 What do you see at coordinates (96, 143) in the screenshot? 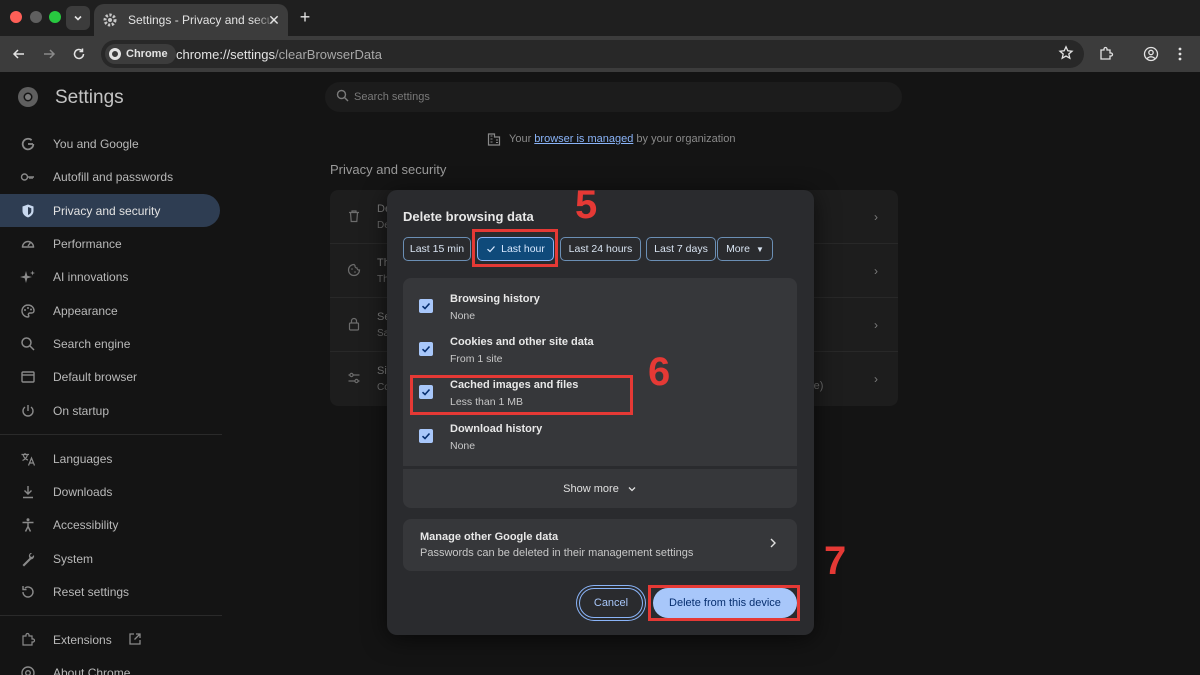
I see `sidebar-item-label: You and Google` at bounding box center [96, 143].